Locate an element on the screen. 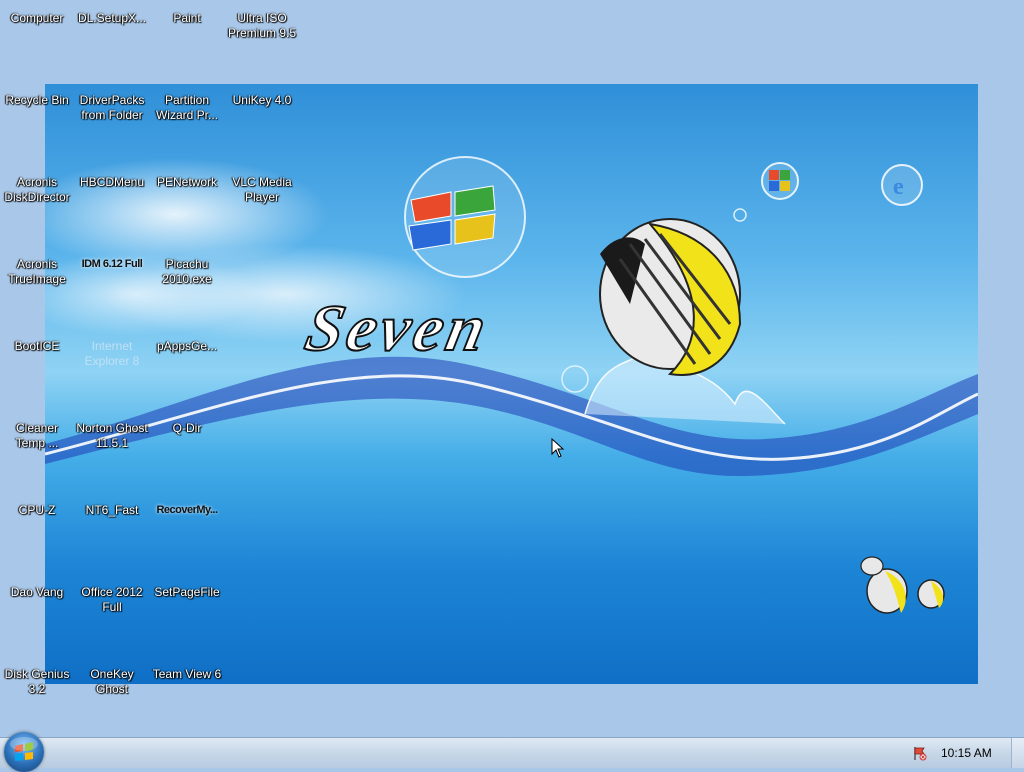 Image resolution: width=1024 pixels, height=772 pixels. icon-label: DriverPacks from Folder is located at coordinates (112, 107).